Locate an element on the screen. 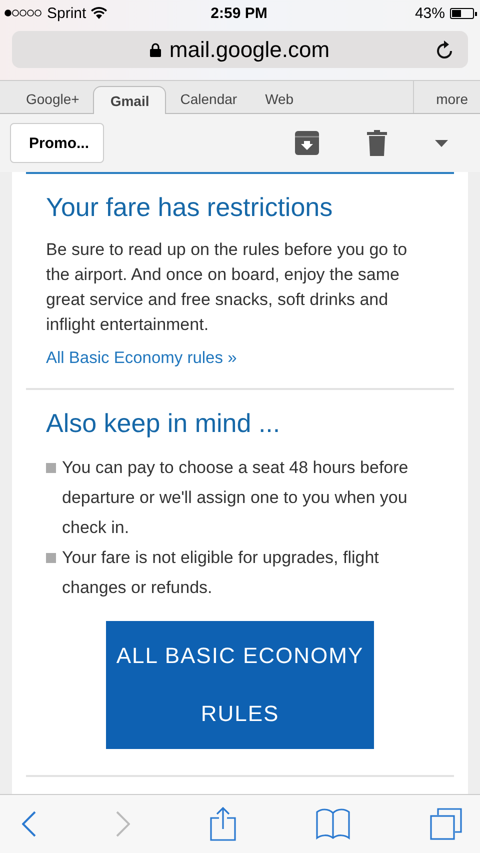 The image size is (480, 853). nav-tab: Web is located at coordinates (279, 102).